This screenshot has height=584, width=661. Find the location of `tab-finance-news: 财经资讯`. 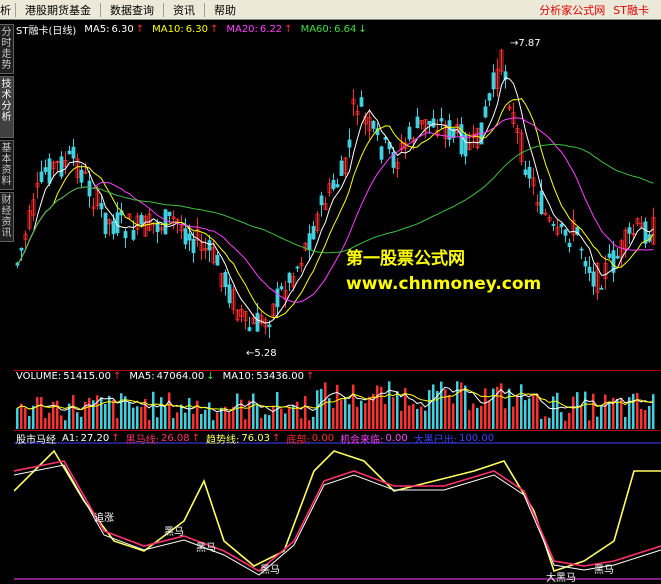

tab-finance-news: 财经资讯 is located at coordinates (7, 217).